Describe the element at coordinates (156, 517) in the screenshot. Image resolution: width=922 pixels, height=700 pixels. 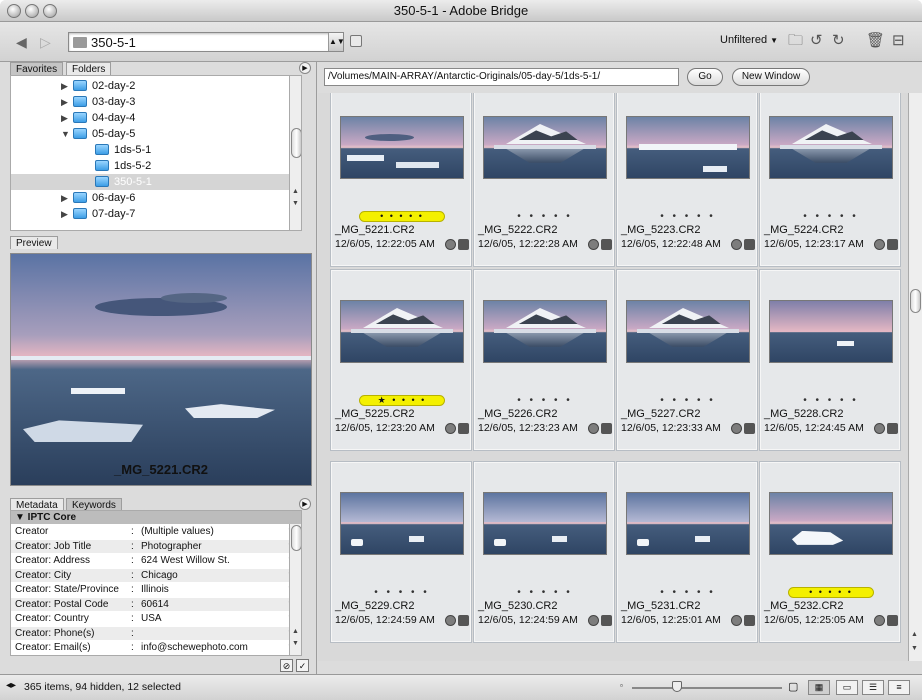
I see `iptc-section-header: ▼ IPTC Core` at that location.